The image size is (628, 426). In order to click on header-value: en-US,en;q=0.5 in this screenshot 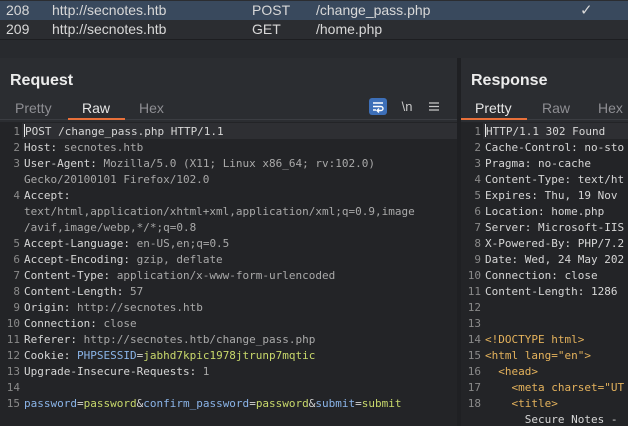, I will do `click(179, 243)`.